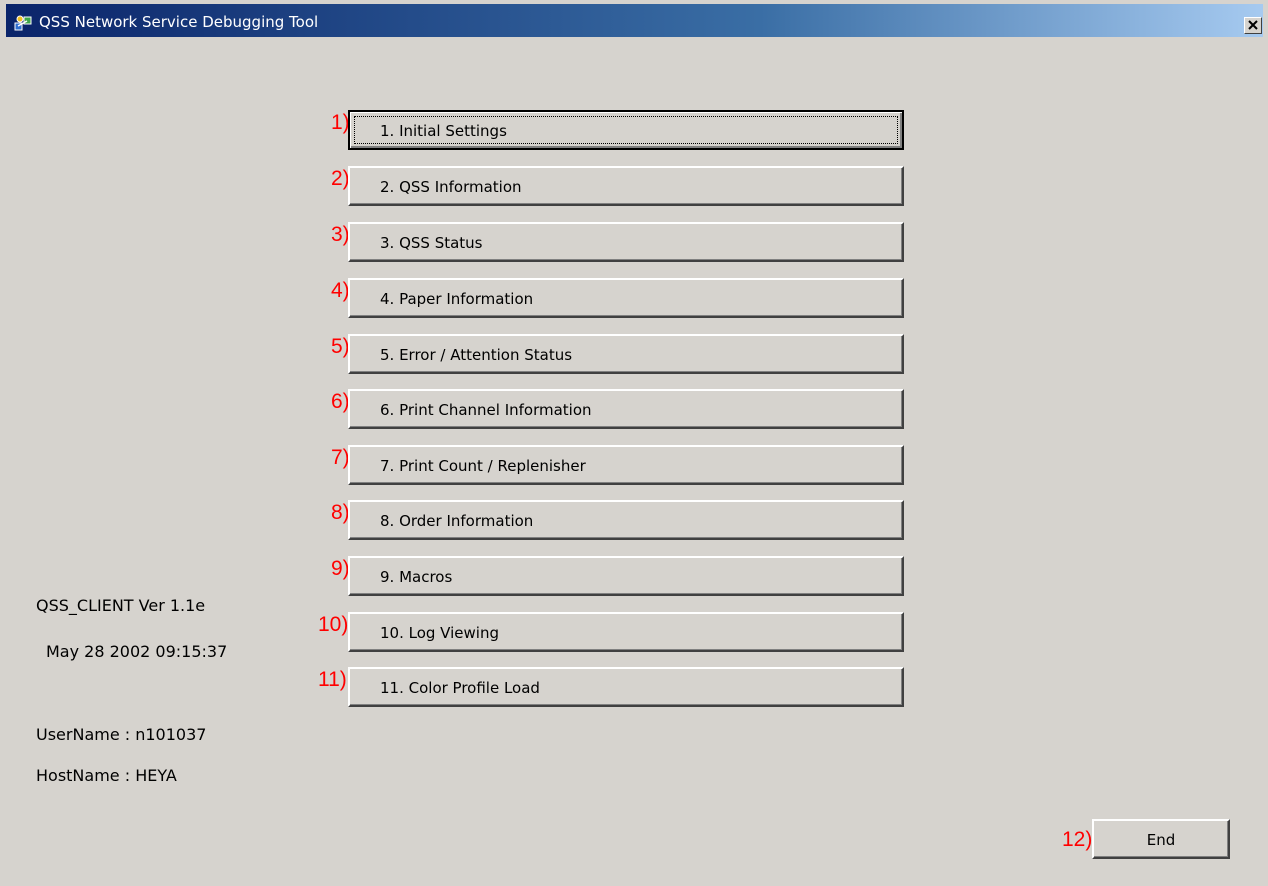 Image resolution: width=1268 pixels, height=886 pixels. Describe the element at coordinates (121, 605) in the screenshot. I see `version-label: QSS_CLIENT Ver 1.1e` at that location.